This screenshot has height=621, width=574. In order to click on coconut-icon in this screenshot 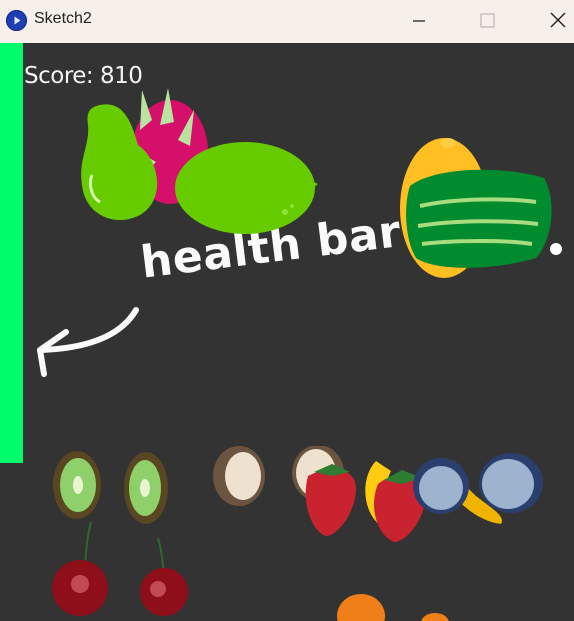, I will do `click(239, 476)`.